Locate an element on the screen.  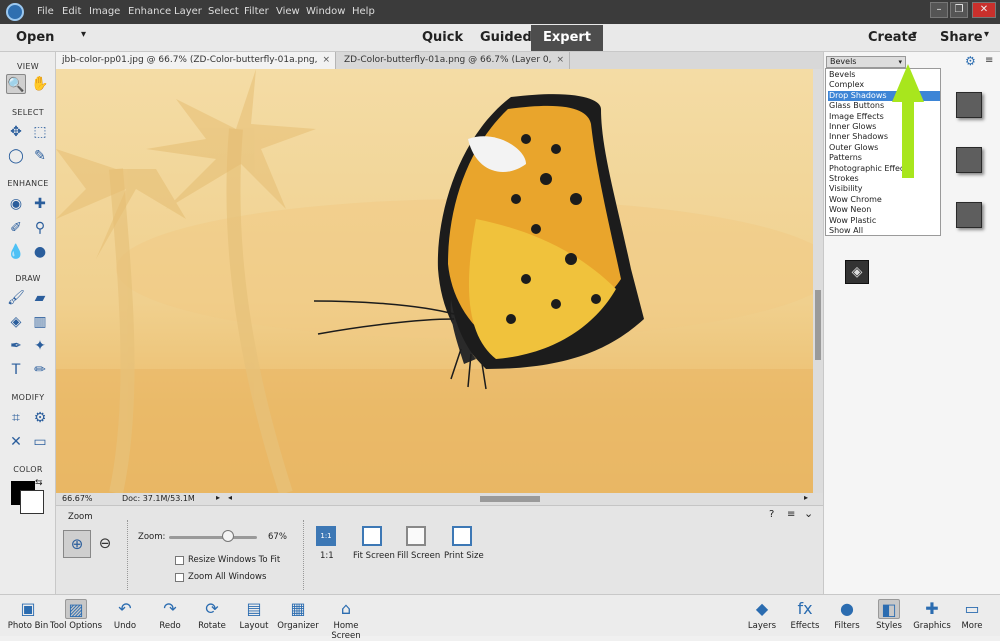
menu-filter: Filter is located at coordinates (256, 11).